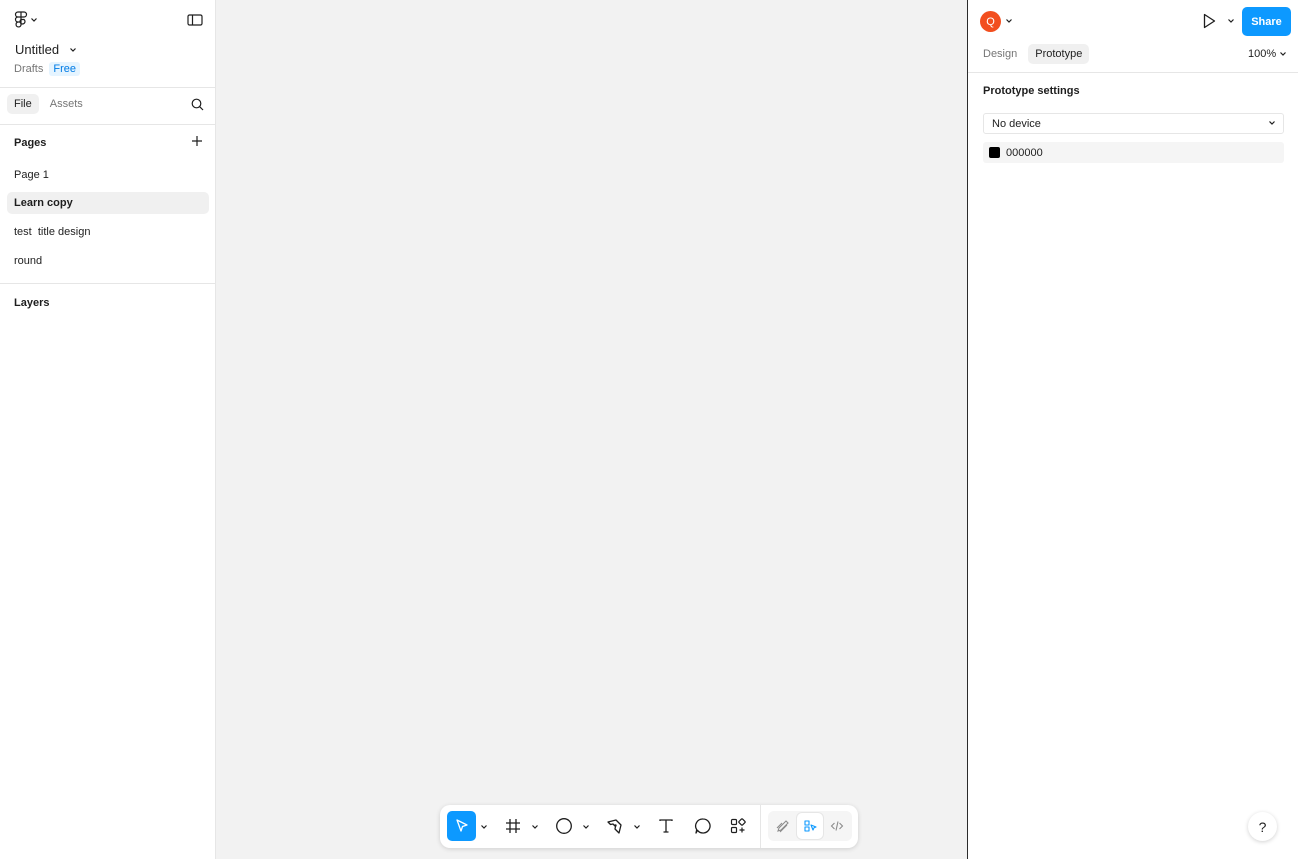 Image resolution: width=1298 pixels, height=859 pixels. I want to click on device-select: No device, so click(1133, 123).